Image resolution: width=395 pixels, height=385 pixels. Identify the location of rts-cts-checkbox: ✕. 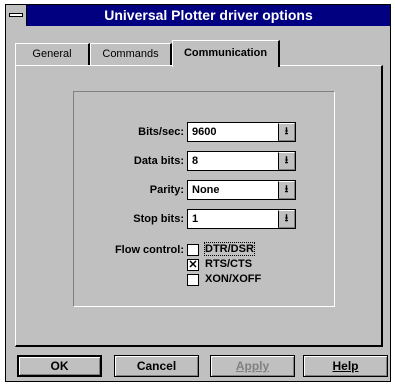
(193, 265).